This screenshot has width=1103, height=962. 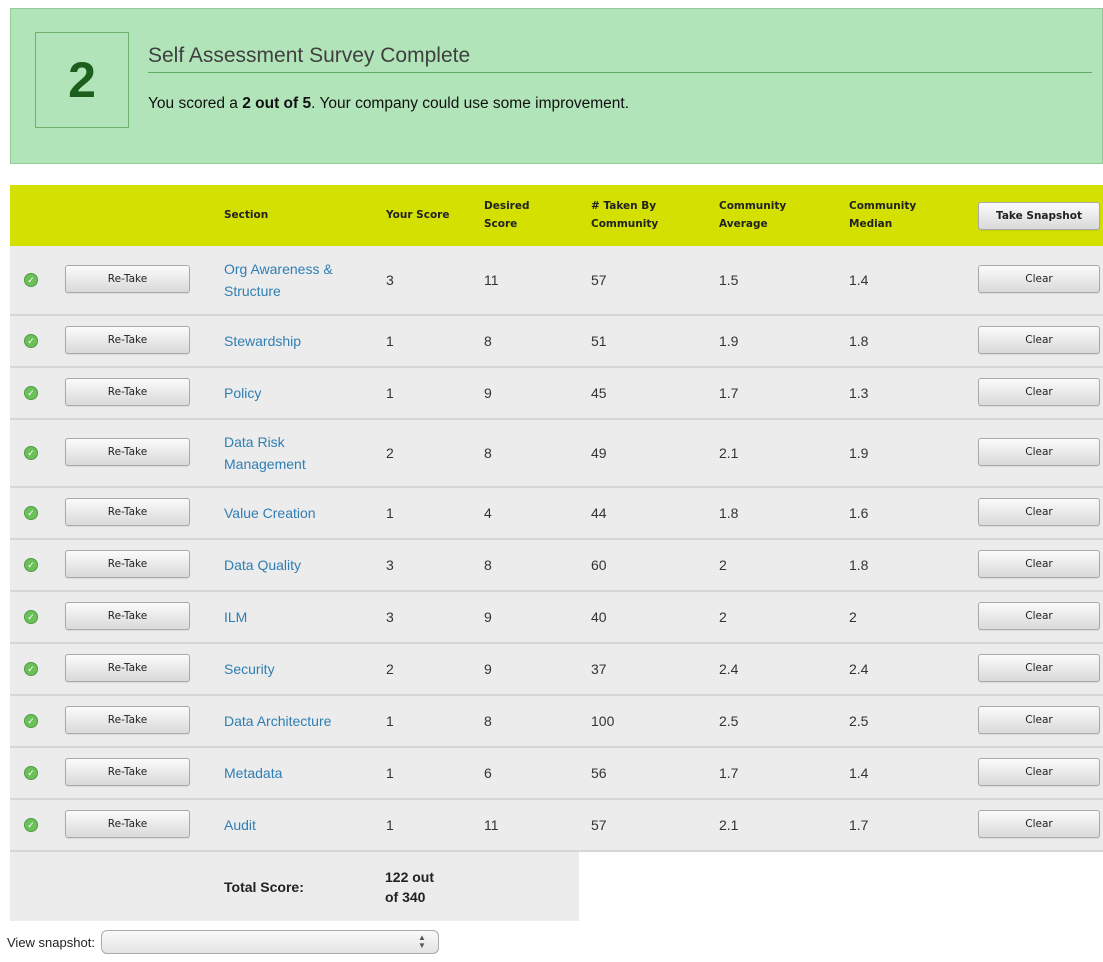 What do you see at coordinates (253, 773) in the screenshot?
I see `section-link: Metadata` at bounding box center [253, 773].